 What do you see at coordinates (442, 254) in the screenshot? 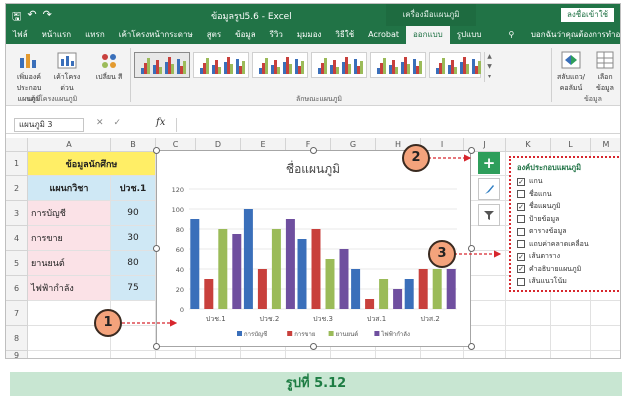
I see `callout-3: 3` at bounding box center [442, 254].